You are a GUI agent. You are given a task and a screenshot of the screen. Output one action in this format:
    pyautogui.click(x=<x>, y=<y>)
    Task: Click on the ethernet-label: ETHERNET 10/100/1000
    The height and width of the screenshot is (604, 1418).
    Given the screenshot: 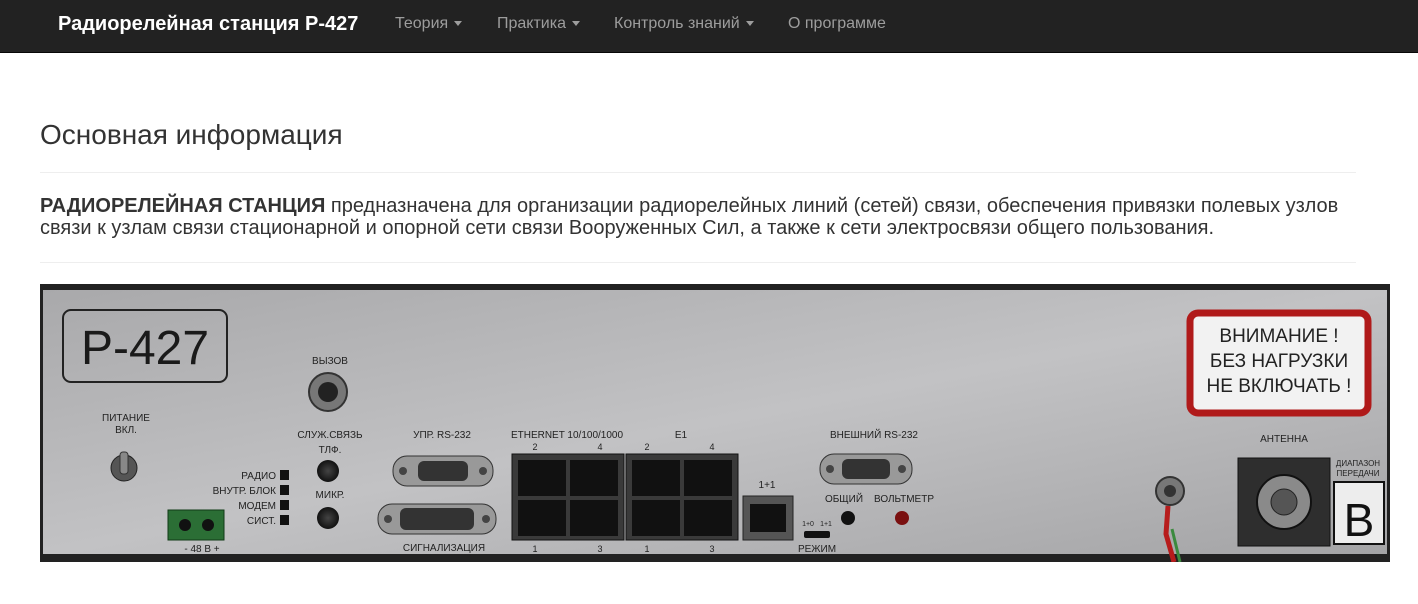 What is the action you would take?
    pyautogui.click(x=567, y=435)
    